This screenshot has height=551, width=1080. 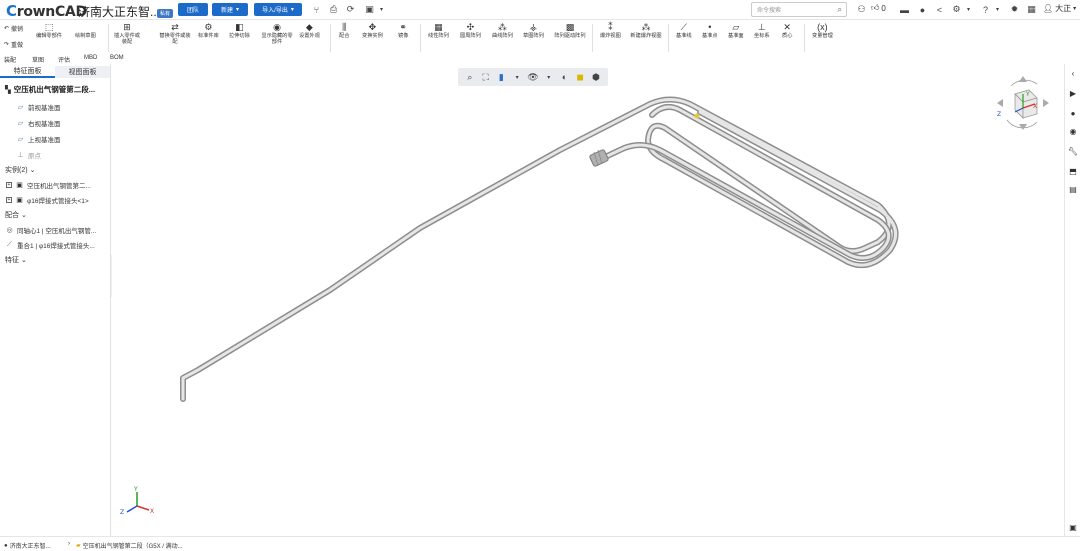 What do you see at coordinates (38, 107) in the screenshot?
I see `tree-item-front-plane: ▱ 前视基准面` at bounding box center [38, 107].